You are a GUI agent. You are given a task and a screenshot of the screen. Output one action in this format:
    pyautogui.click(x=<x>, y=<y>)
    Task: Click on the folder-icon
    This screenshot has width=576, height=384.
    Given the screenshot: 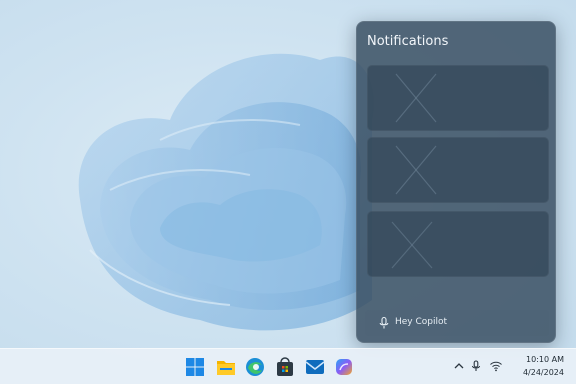 What is the action you would take?
    pyautogui.click(x=226, y=367)
    